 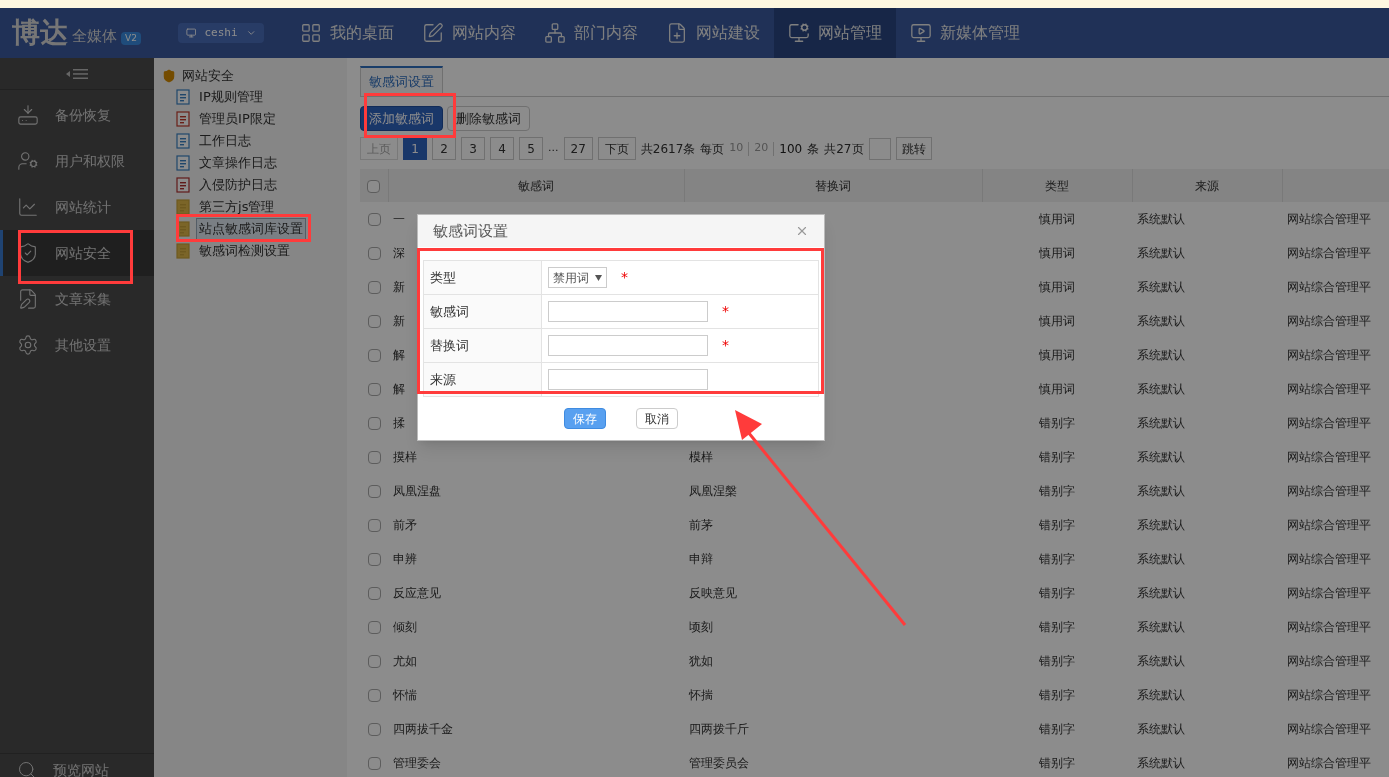 I want to click on jump-field, so click(x=879, y=148).